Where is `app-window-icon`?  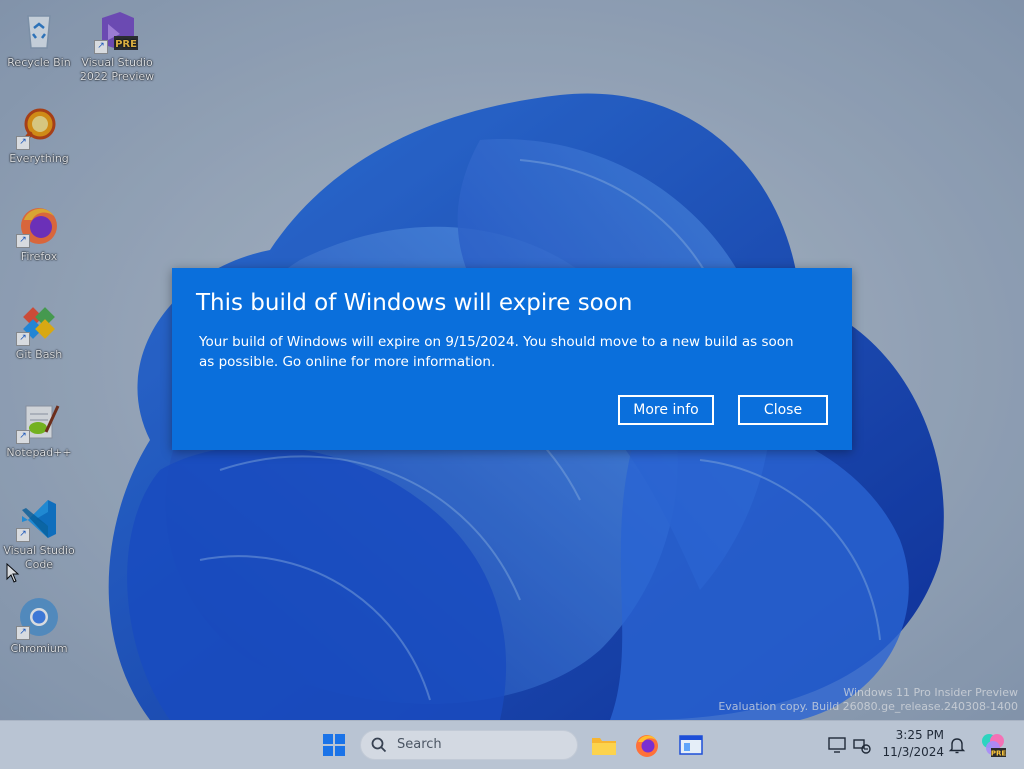
app-window-icon is located at coordinates (691, 745).